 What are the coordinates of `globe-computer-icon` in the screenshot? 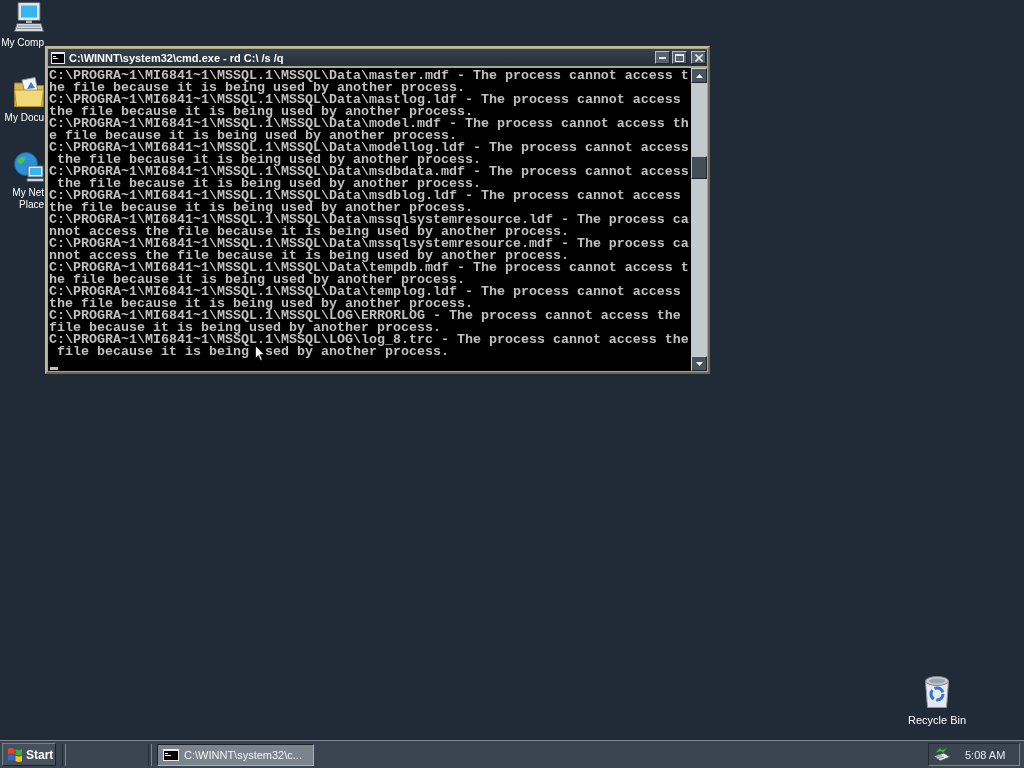 It's located at (29, 167).